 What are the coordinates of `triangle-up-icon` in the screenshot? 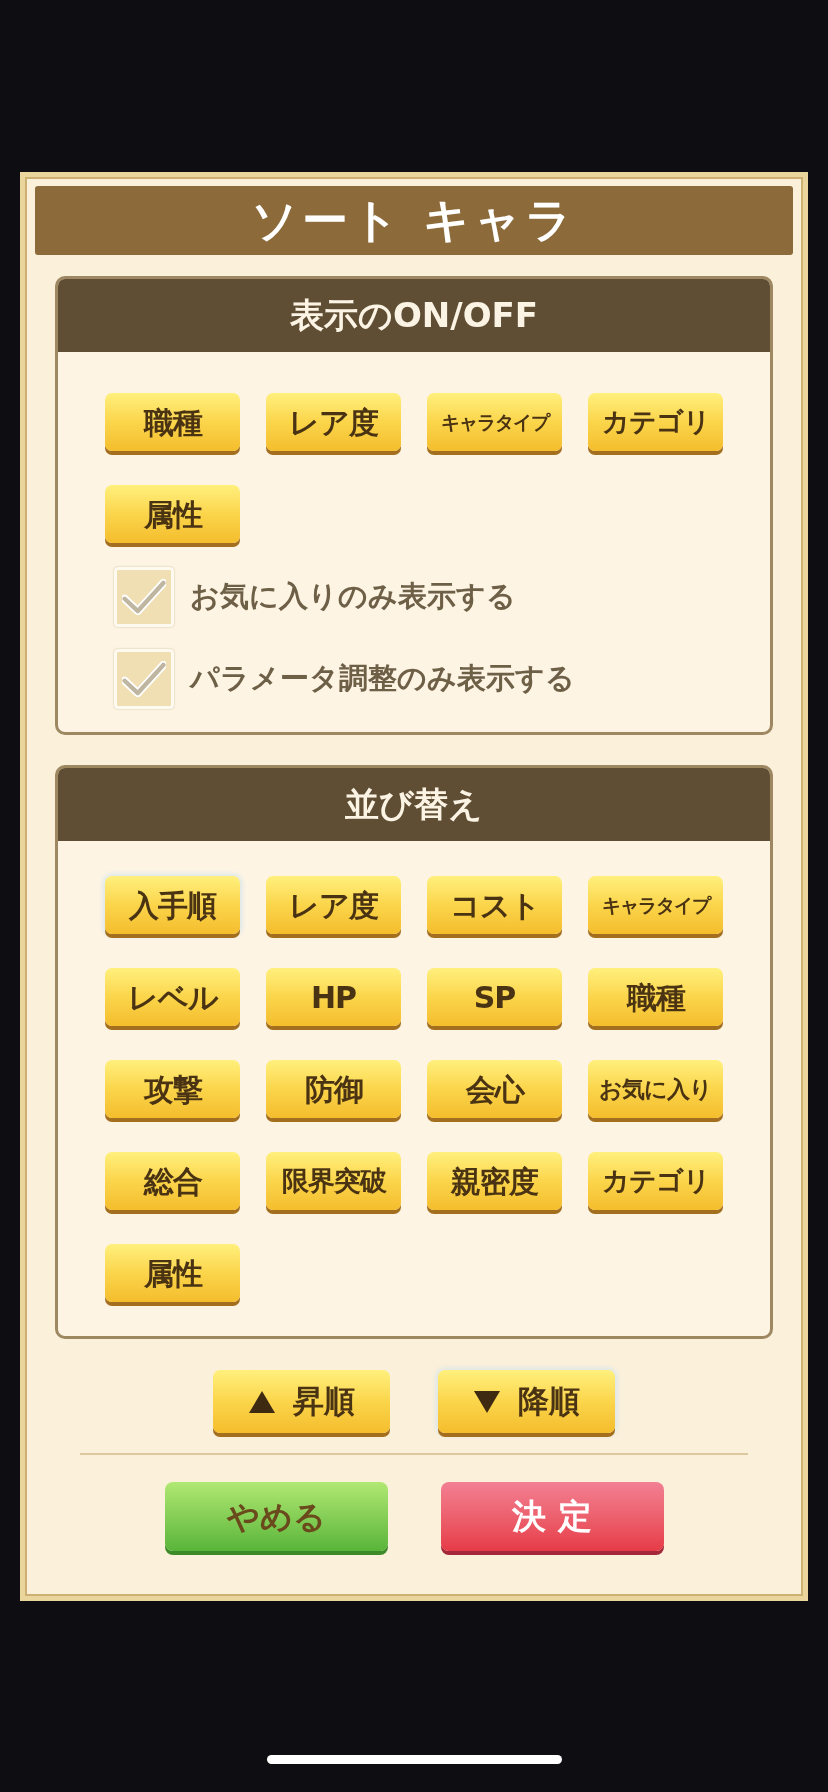 It's located at (261, 1401).